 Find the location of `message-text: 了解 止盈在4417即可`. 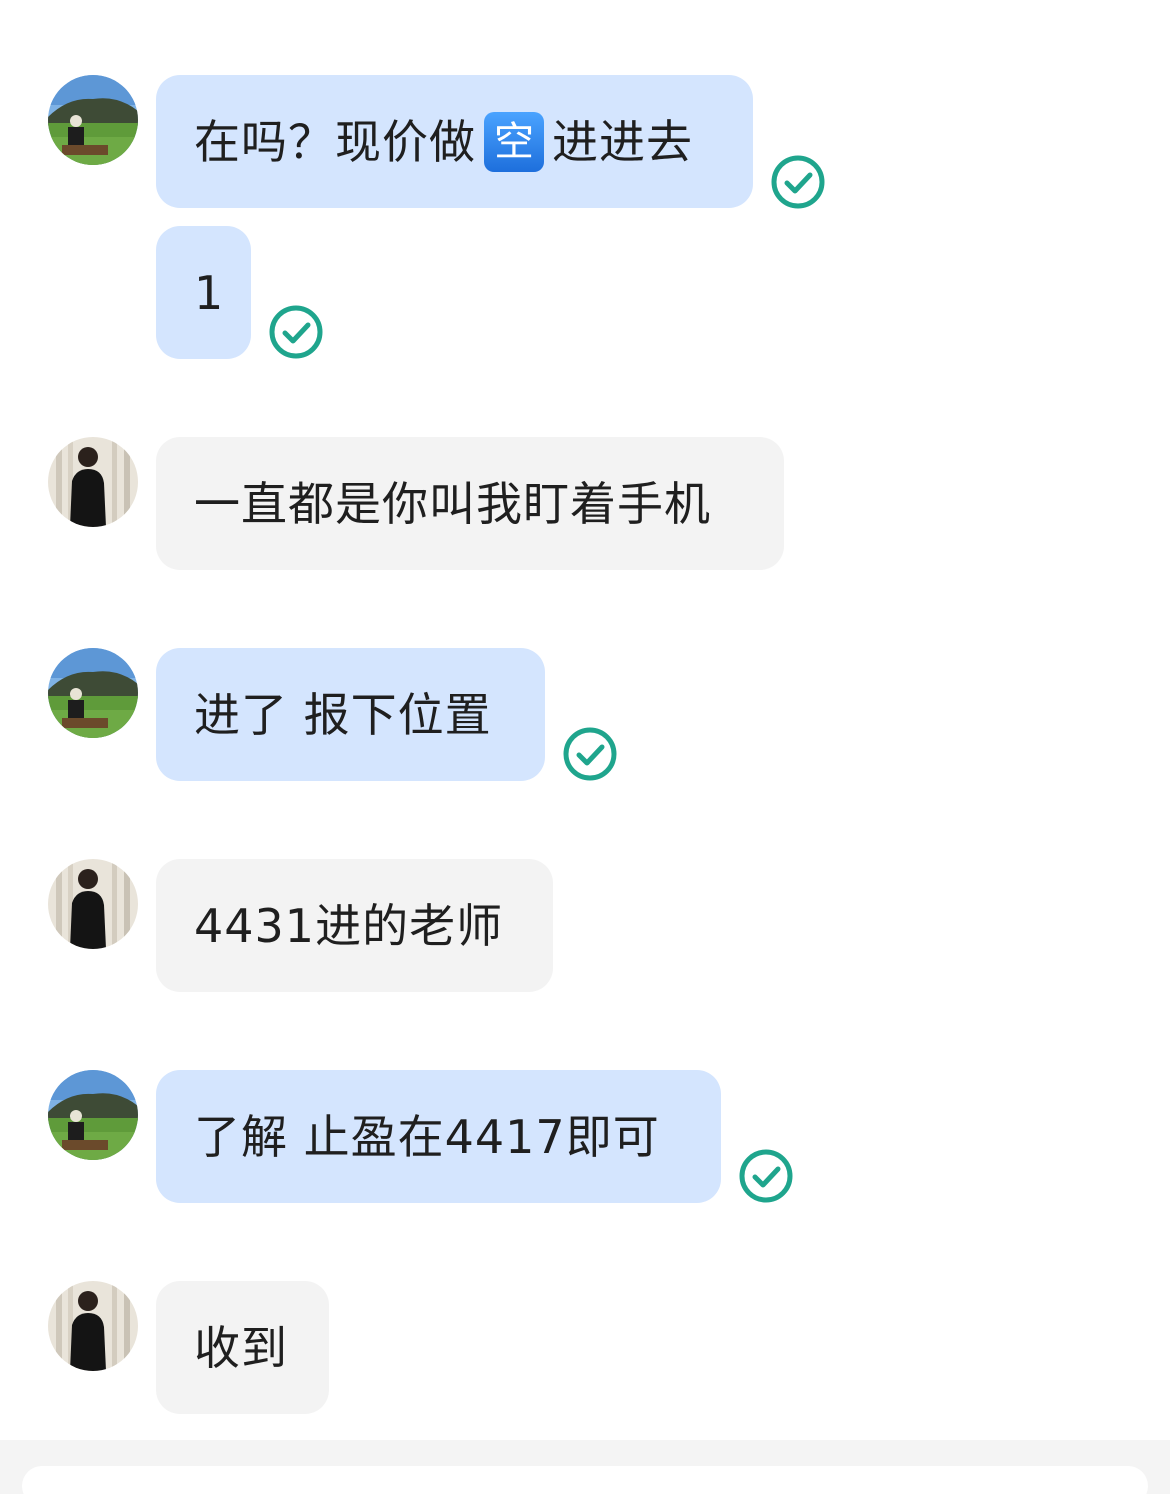

message-text: 了解 止盈在4417即可 is located at coordinates (427, 1136).